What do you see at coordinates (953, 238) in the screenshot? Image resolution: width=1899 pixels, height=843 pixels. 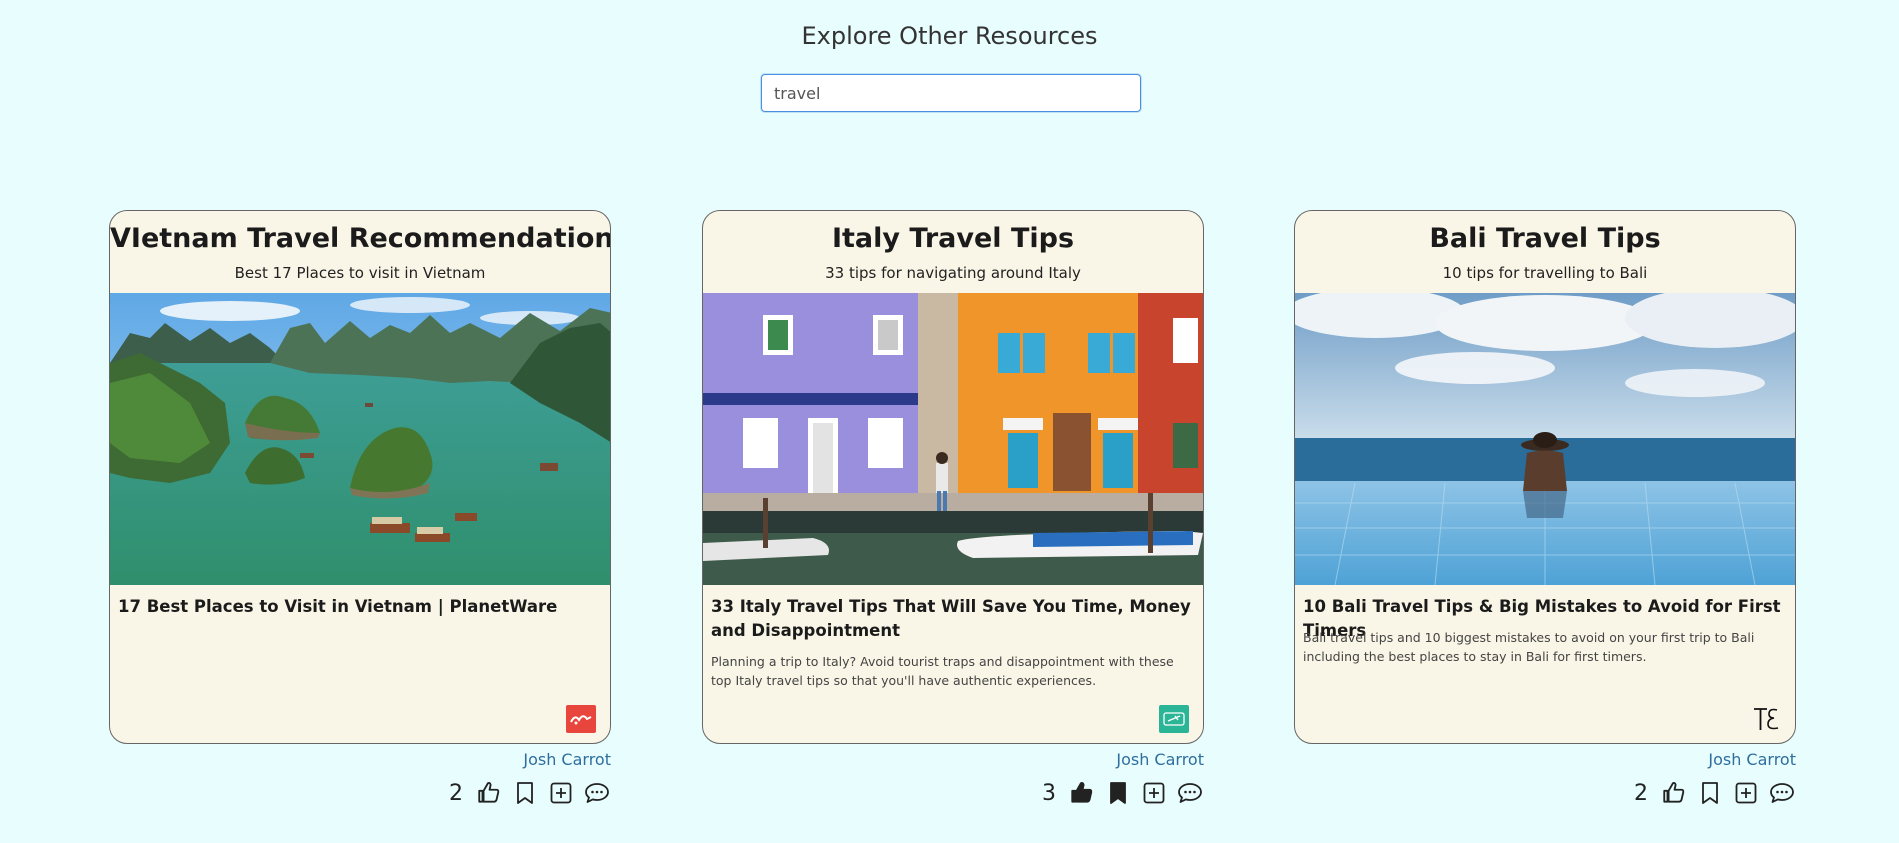 I see `card-title: Italy Travel Tips` at bounding box center [953, 238].